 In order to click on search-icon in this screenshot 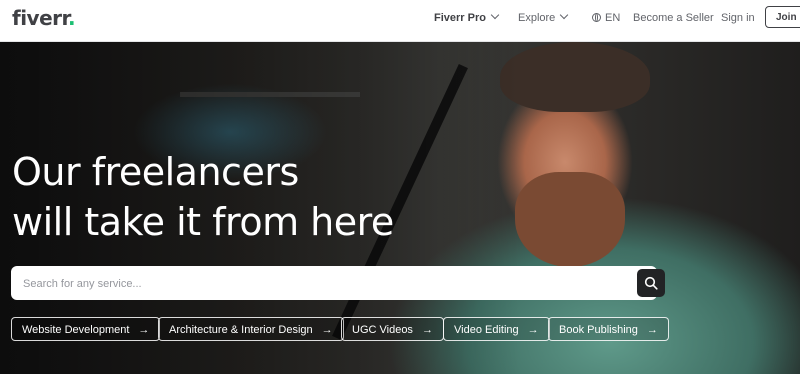, I will do `click(651, 283)`.